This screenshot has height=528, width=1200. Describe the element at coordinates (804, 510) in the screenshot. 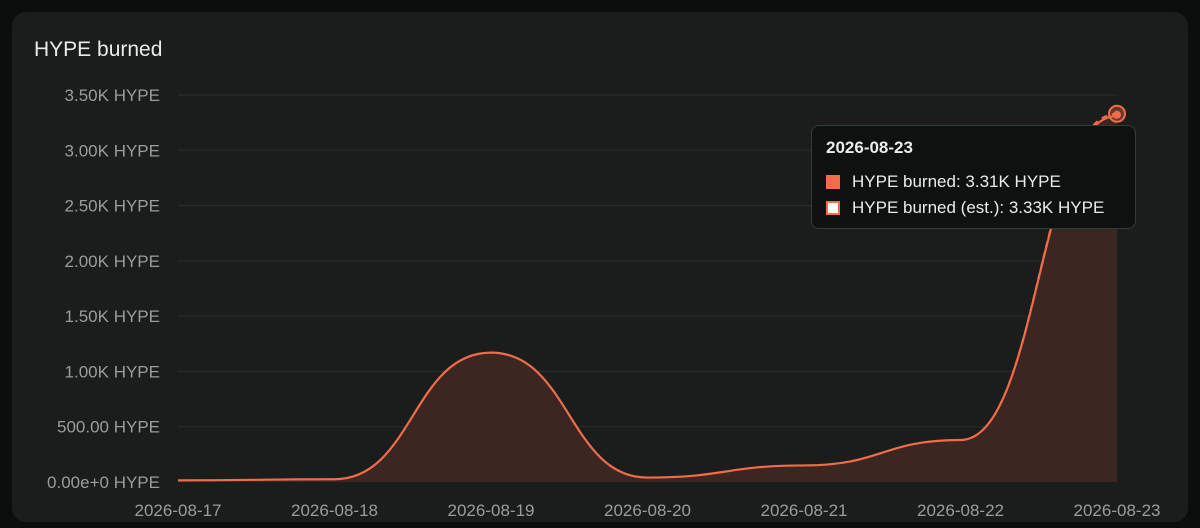

I see `x-tick-label: 2026-08-21` at that location.